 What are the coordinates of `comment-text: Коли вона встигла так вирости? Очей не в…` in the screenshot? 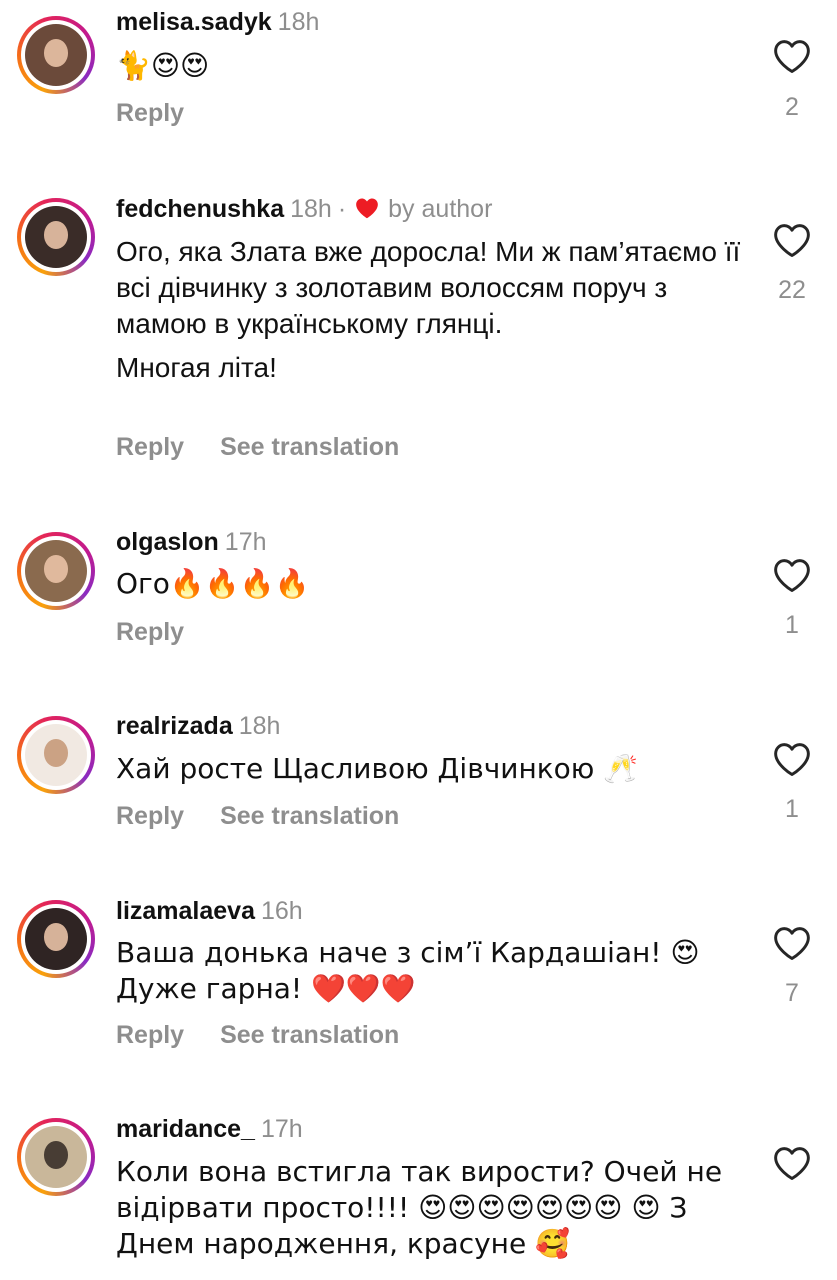 It's located at (419, 1207).